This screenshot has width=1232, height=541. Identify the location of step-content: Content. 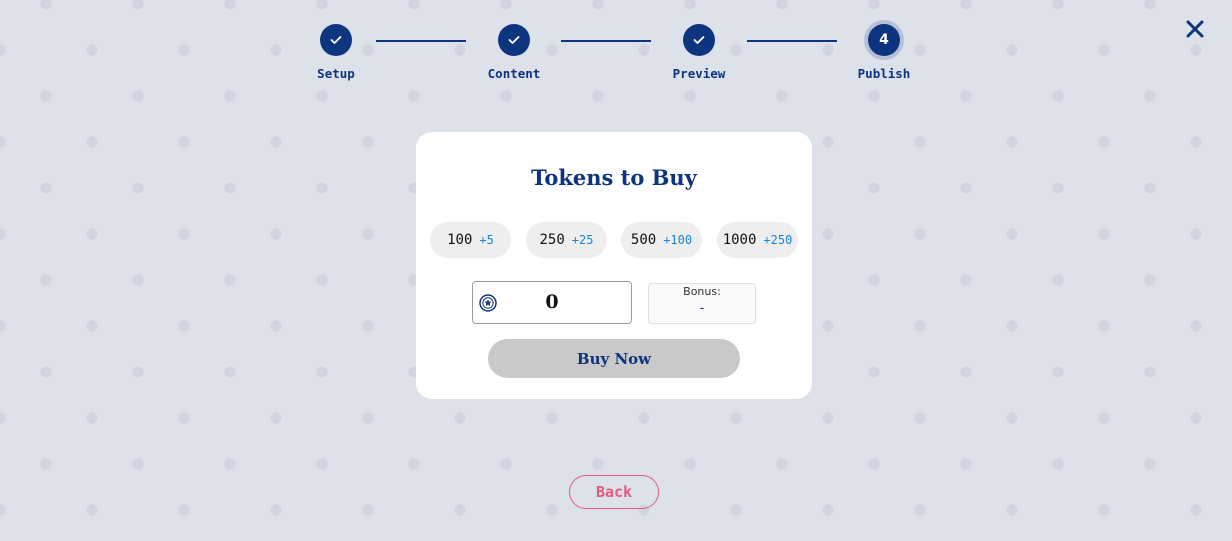
(514, 52).